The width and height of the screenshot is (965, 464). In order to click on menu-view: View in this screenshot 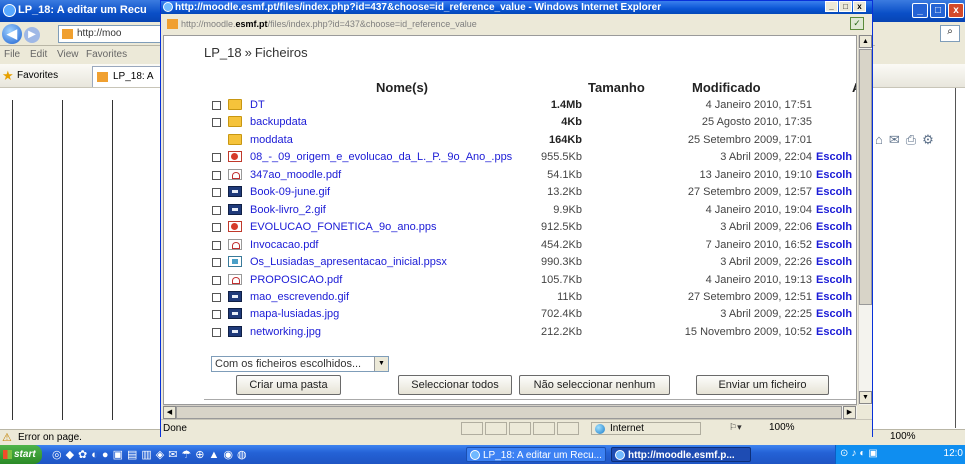, I will do `click(68, 54)`.